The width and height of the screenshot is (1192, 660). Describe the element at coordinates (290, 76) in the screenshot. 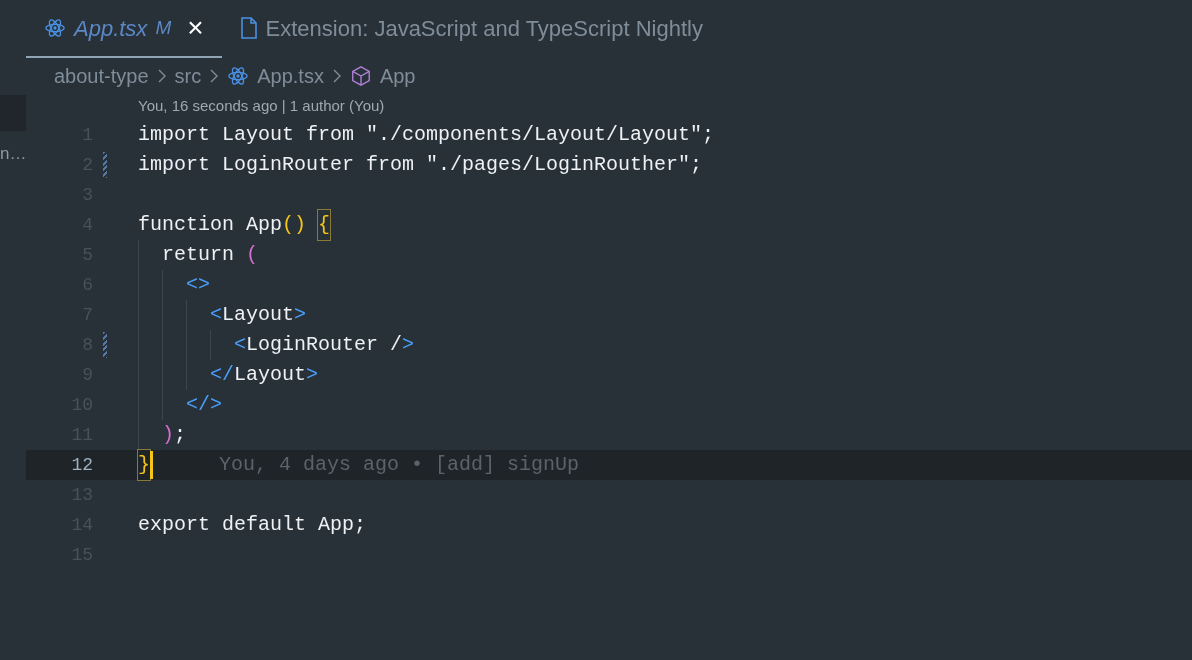

I see `breadcrumb-item: App.tsx` at that location.